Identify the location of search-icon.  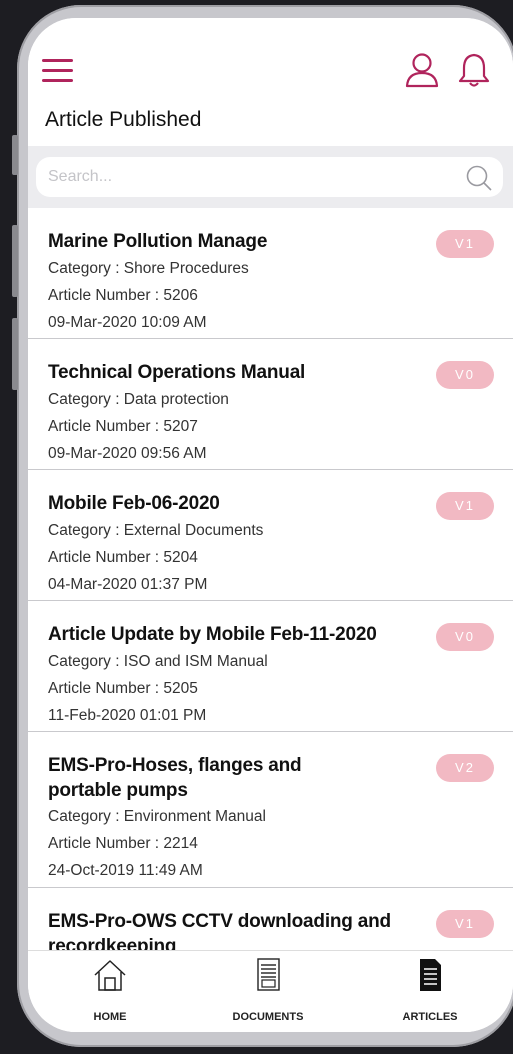
(479, 178).